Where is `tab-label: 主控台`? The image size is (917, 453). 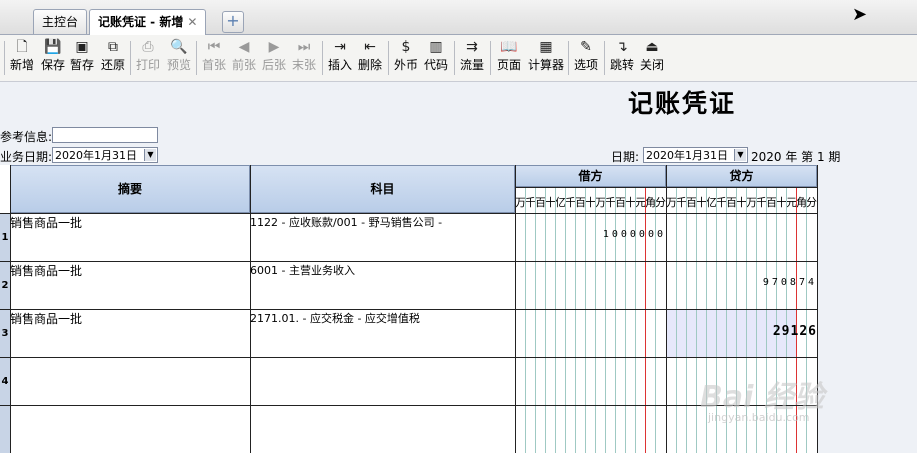 tab-label: 主控台 is located at coordinates (60, 22).